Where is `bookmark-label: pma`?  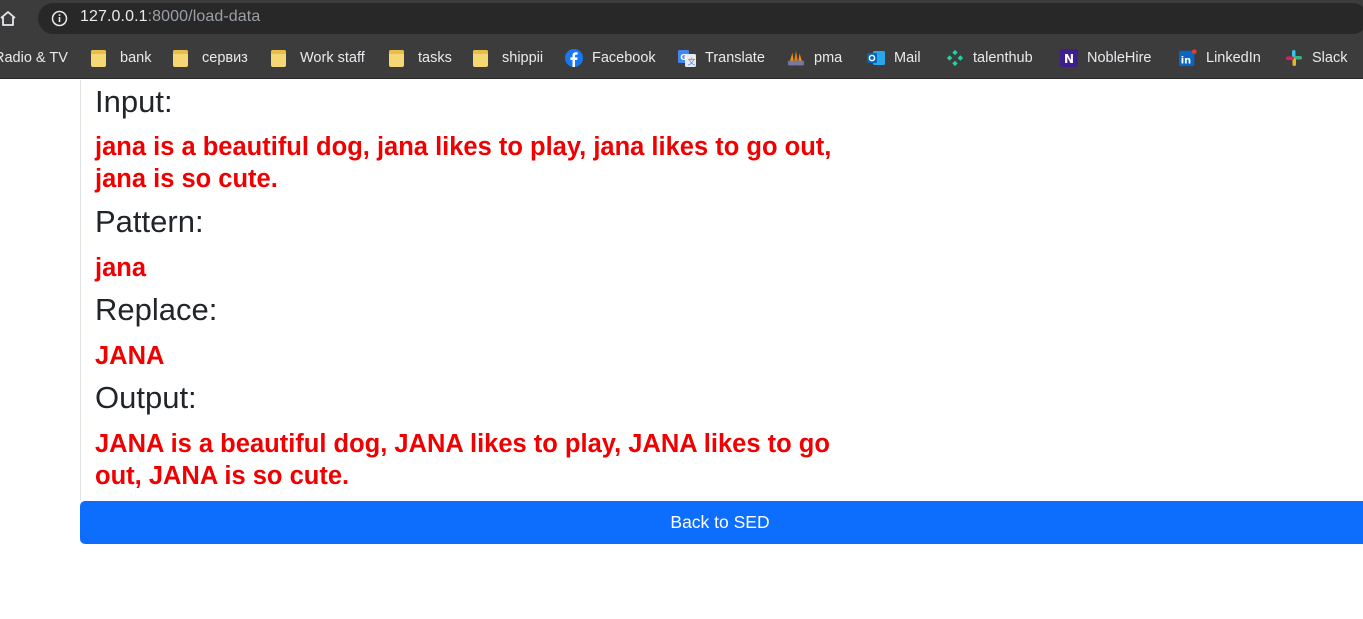 bookmark-label: pma is located at coordinates (828, 58).